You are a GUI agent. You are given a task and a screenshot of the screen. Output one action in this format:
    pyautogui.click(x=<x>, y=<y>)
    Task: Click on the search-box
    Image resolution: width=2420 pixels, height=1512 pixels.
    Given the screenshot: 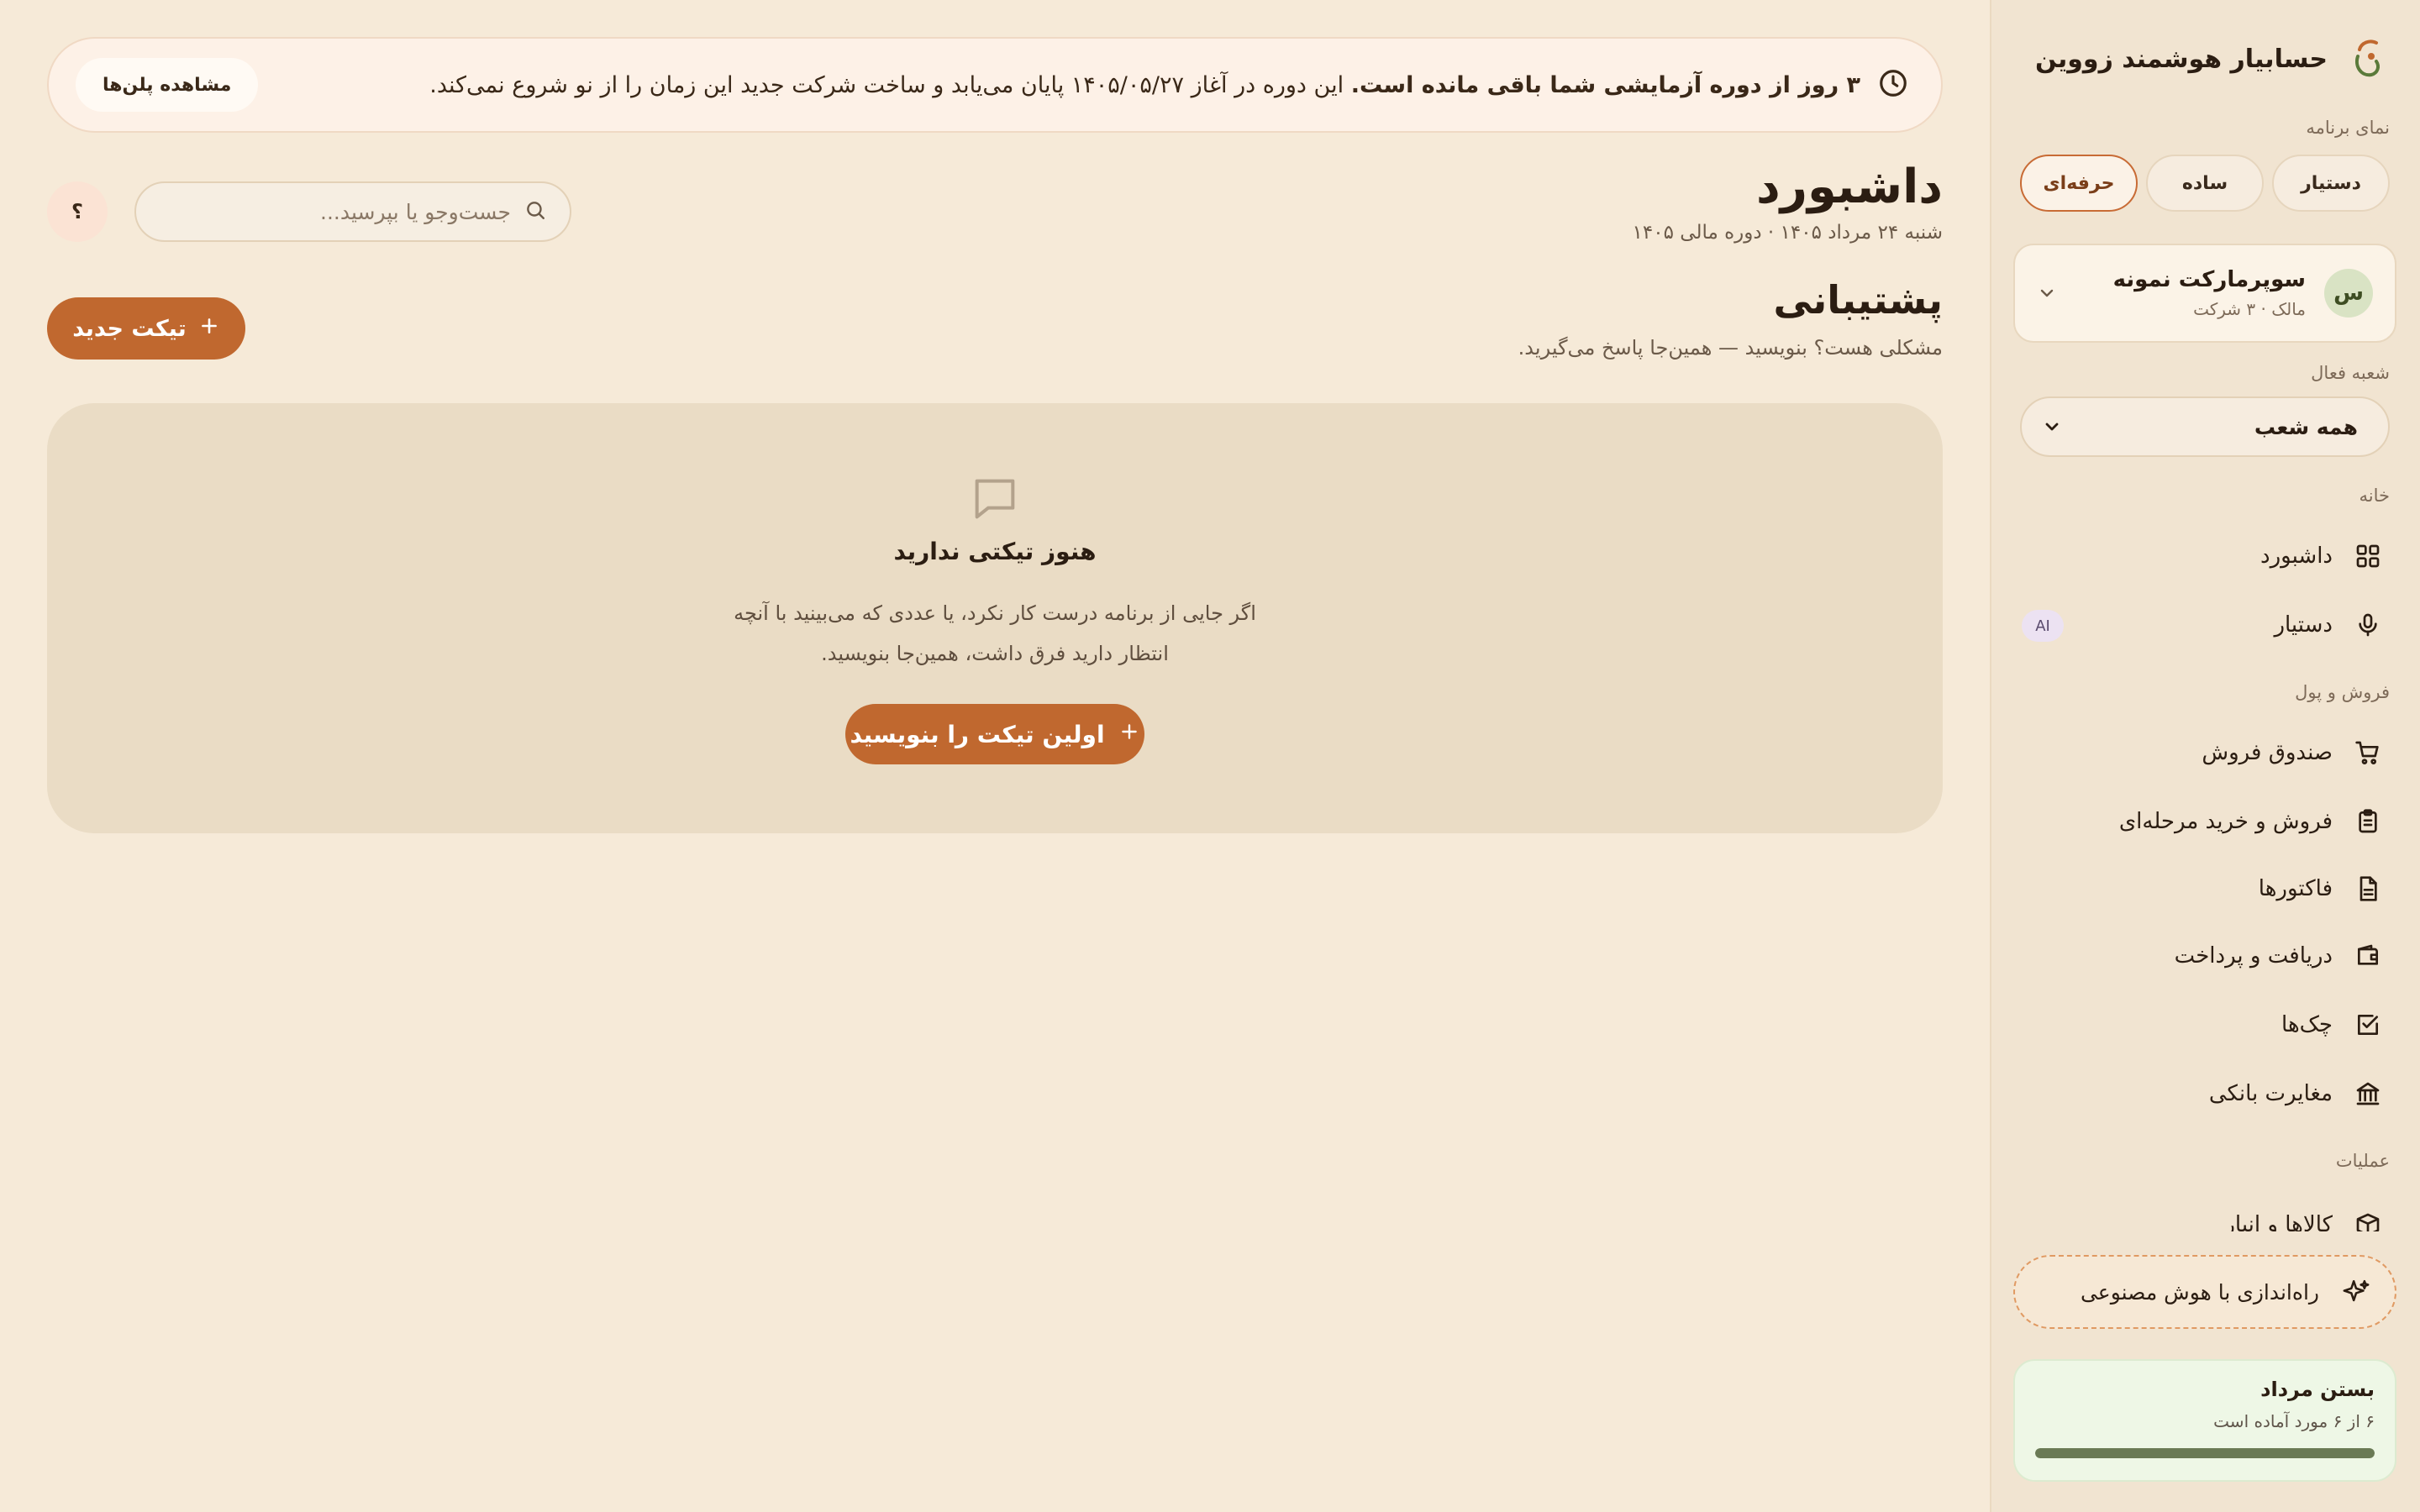 What is the action you would take?
    pyautogui.click(x=352, y=211)
    